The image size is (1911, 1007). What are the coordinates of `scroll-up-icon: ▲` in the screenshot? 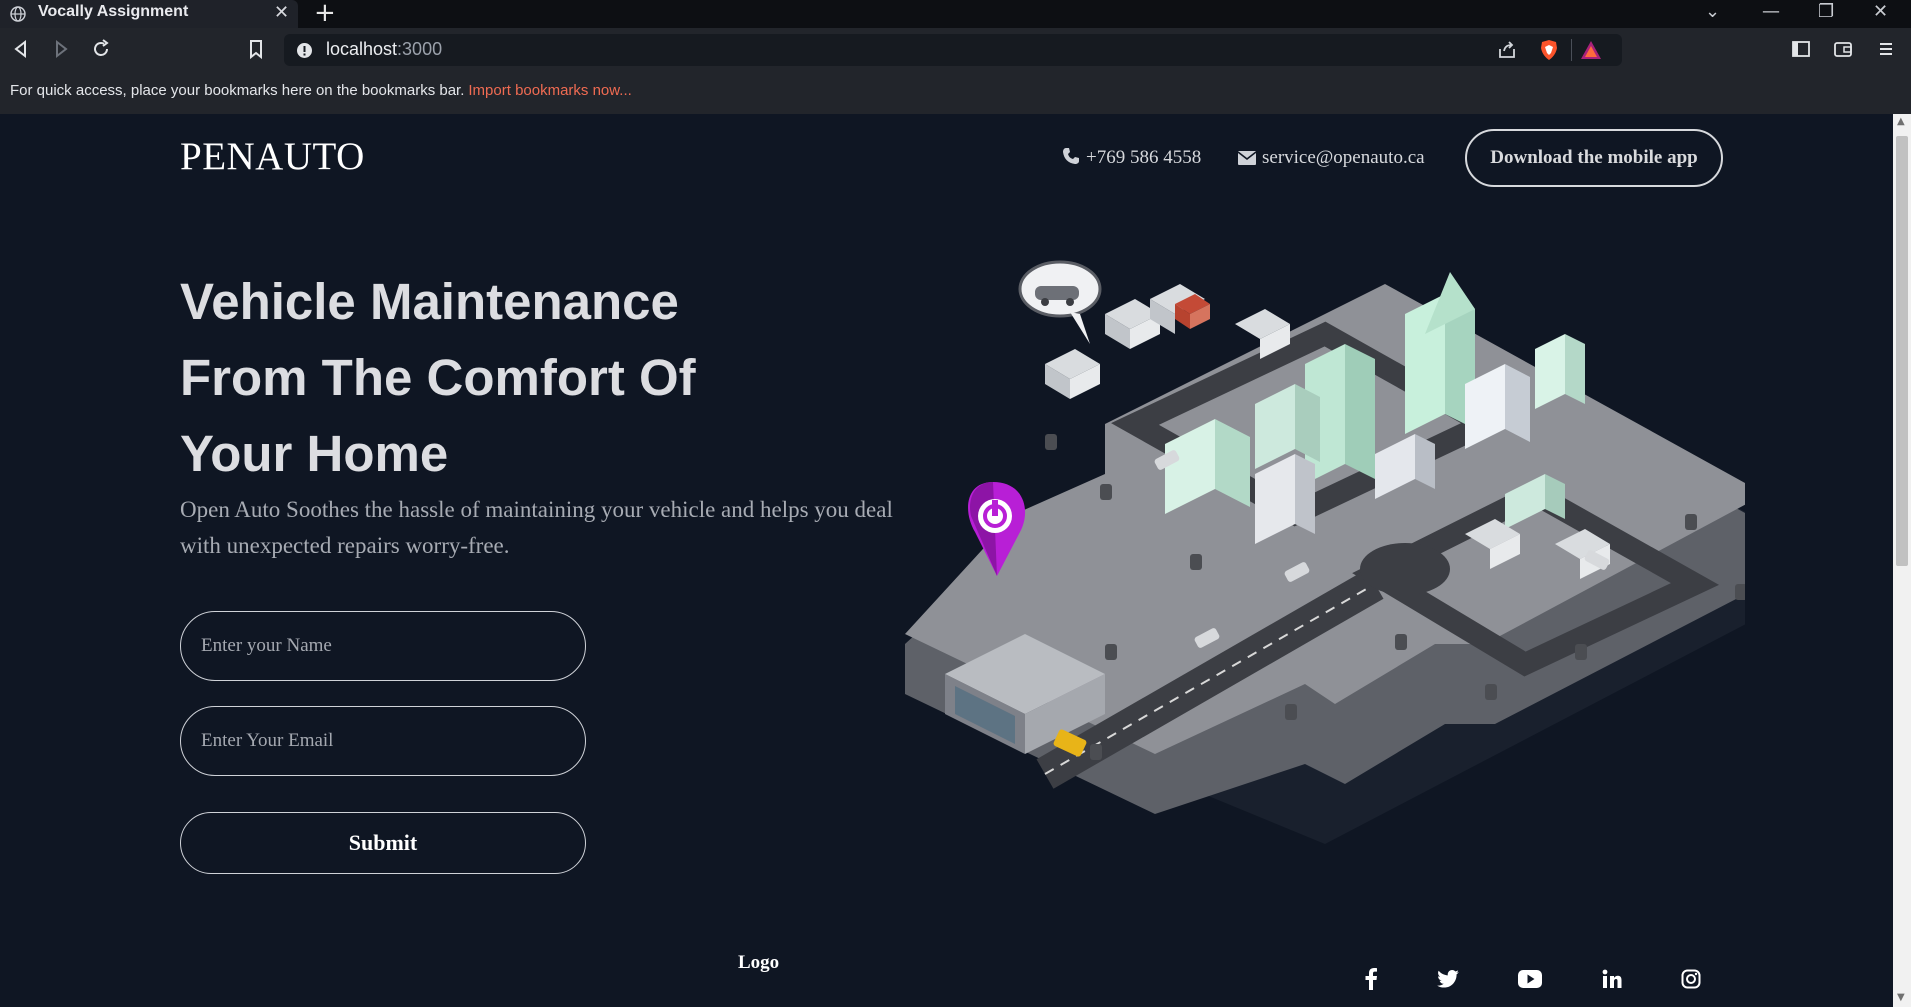 It's located at (1901, 121).